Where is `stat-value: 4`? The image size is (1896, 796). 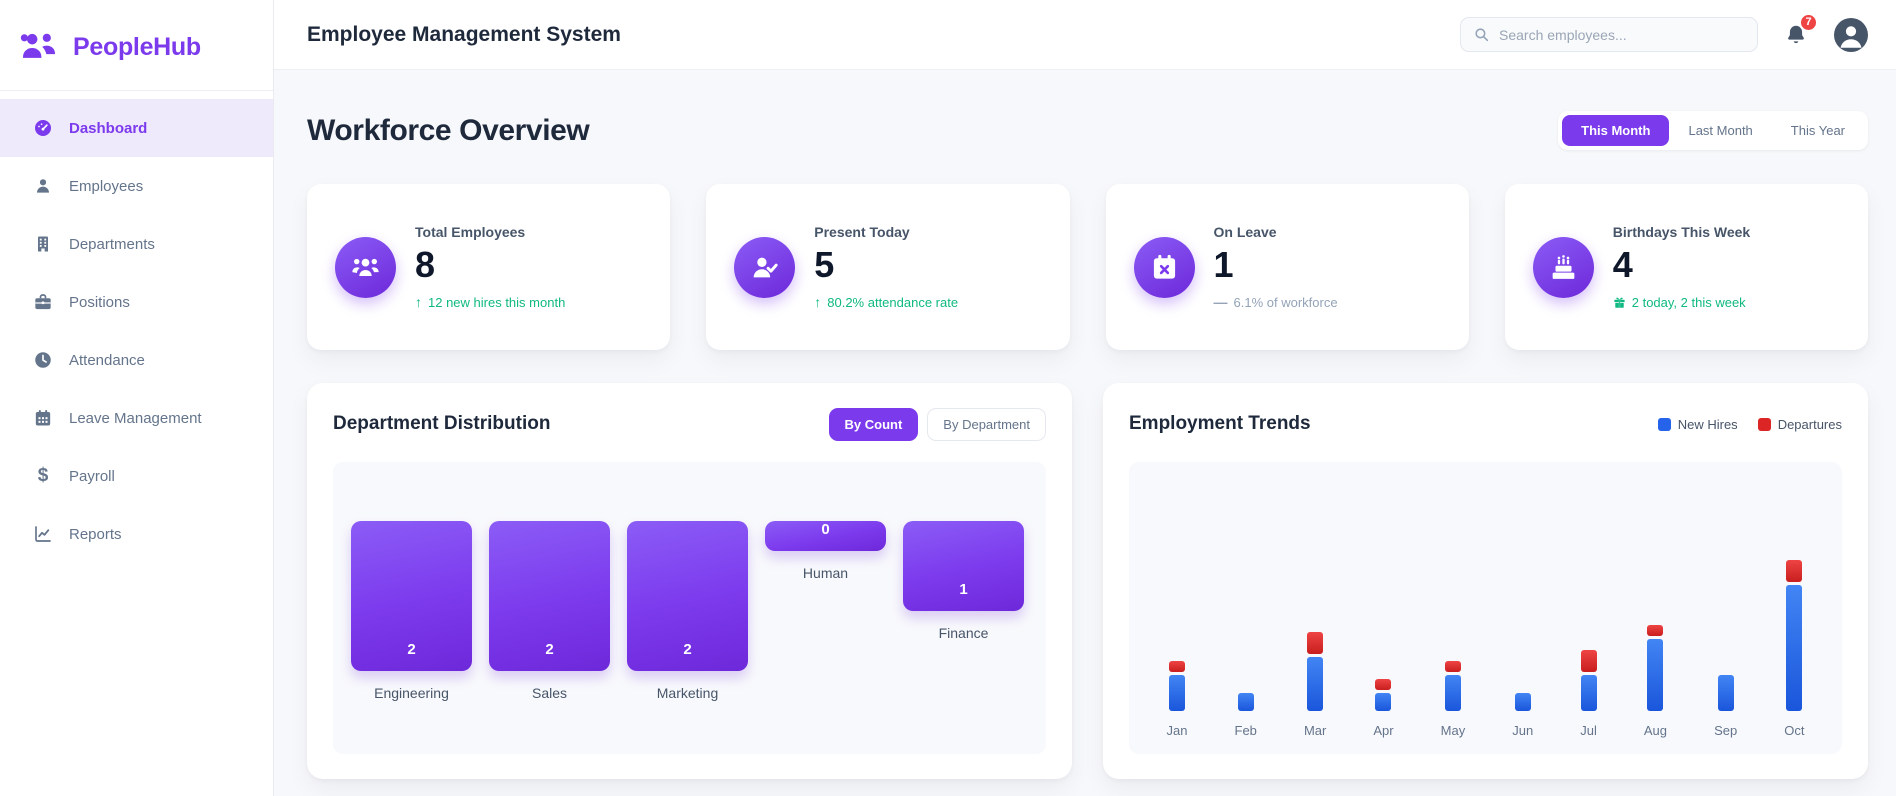
stat-value: 4 is located at coordinates (1622, 265).